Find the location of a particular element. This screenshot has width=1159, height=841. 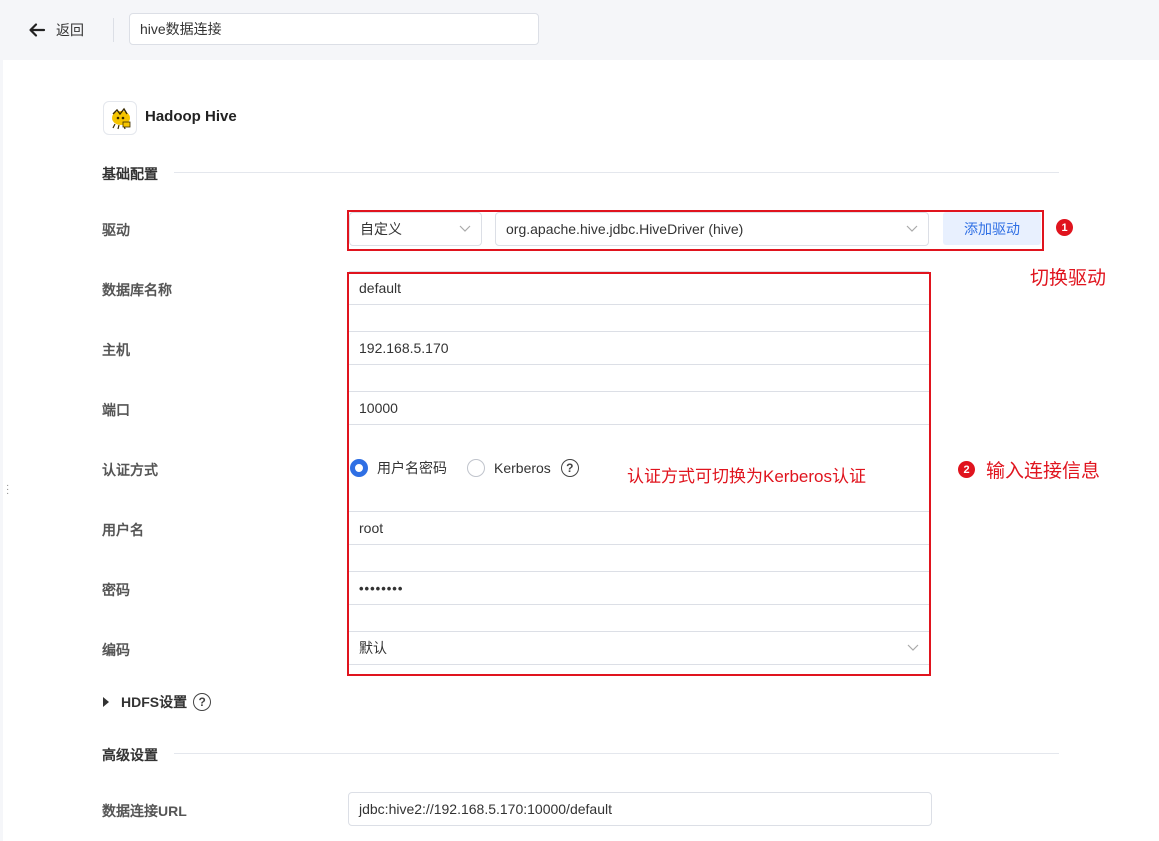

back-label: 返回 is located at coordinates (70, 30).